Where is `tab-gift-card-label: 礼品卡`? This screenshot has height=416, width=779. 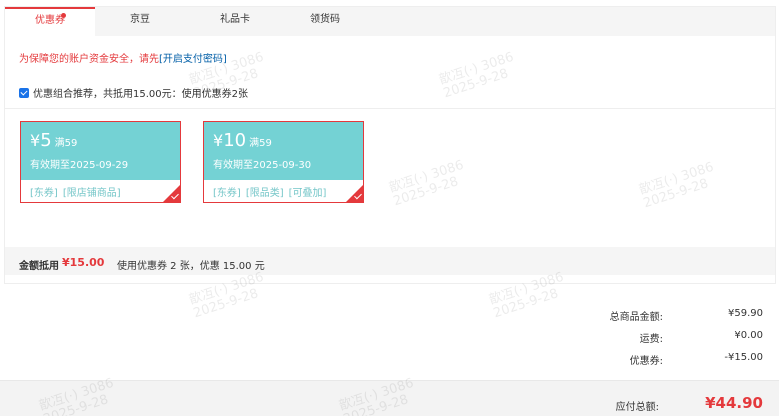 tab-gift-card-label: 礼品卡 is located at coordinates (235, 19).